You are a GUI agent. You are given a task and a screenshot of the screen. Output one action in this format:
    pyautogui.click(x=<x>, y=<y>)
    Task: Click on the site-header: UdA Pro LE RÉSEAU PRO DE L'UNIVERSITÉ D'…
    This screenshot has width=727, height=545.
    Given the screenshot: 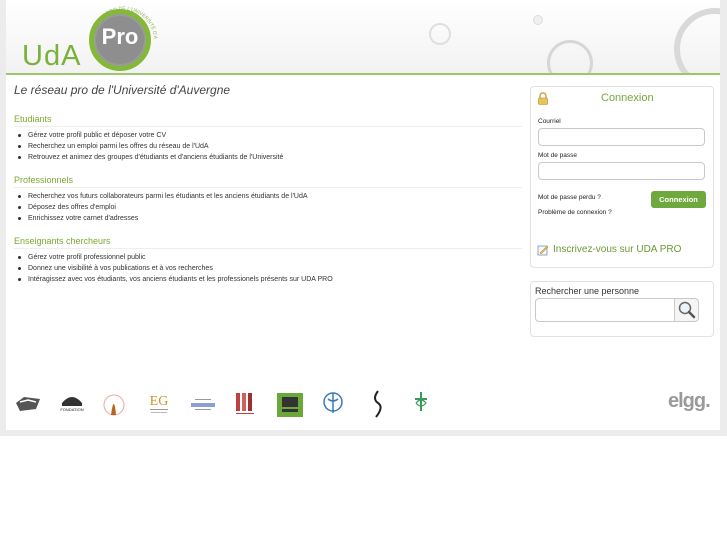 What is the action you would take?
    pyautogui.click(x=363, y=37)
    